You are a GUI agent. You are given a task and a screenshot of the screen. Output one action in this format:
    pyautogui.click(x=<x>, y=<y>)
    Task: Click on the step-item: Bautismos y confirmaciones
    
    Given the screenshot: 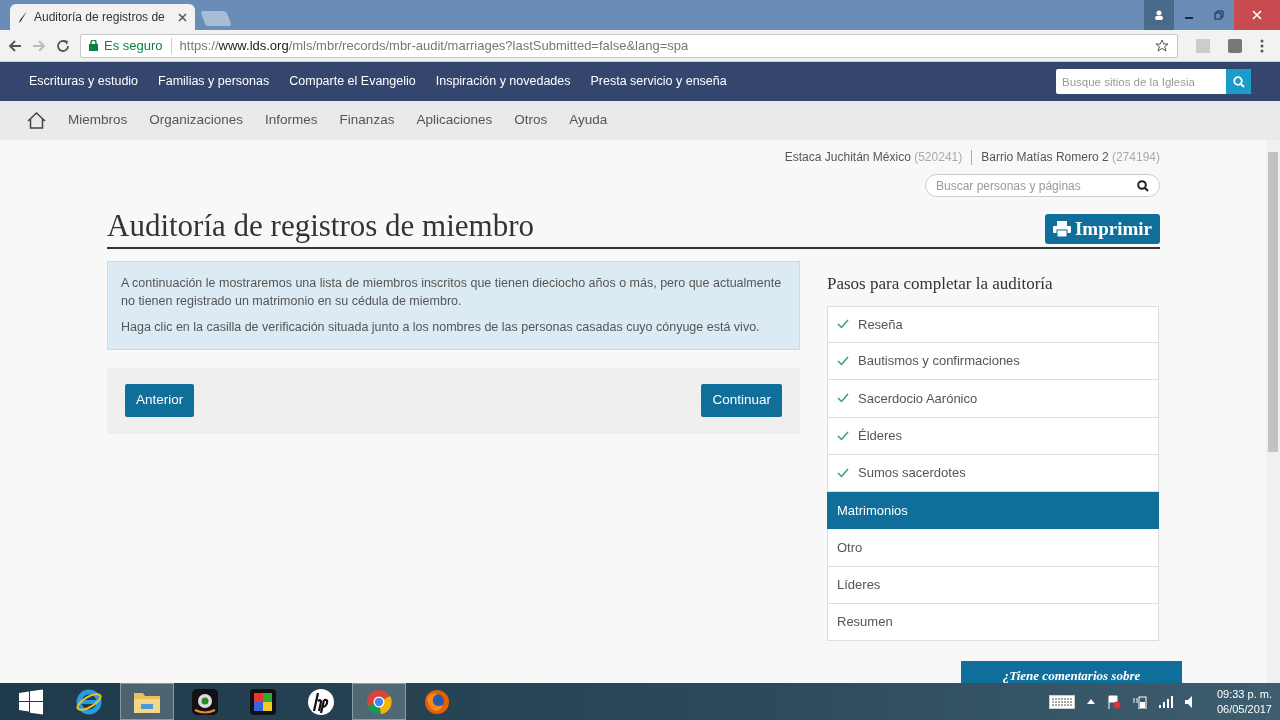 What is the action you would take?
    pyautogui.click(x=993, y=362)
    